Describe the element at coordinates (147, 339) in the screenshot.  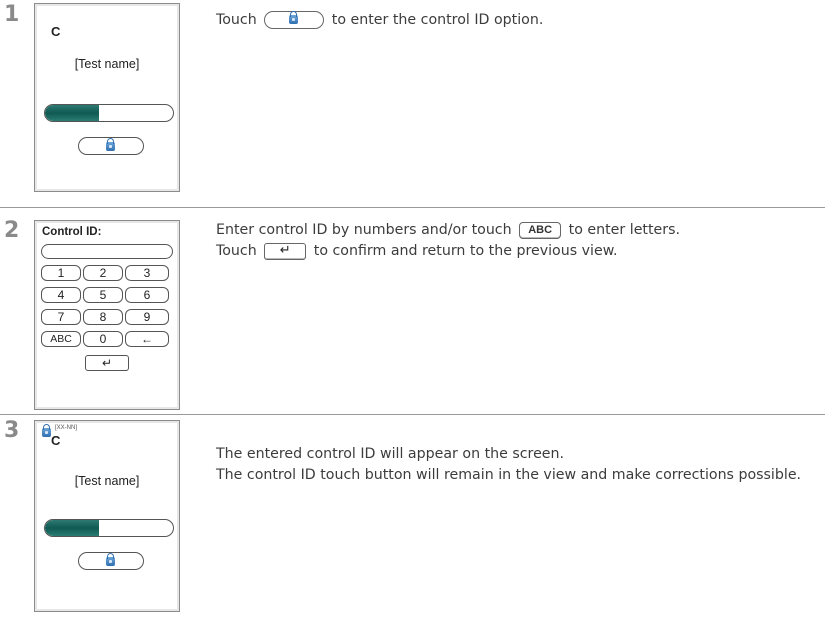
I see `backspace-icon: ←` at that location.